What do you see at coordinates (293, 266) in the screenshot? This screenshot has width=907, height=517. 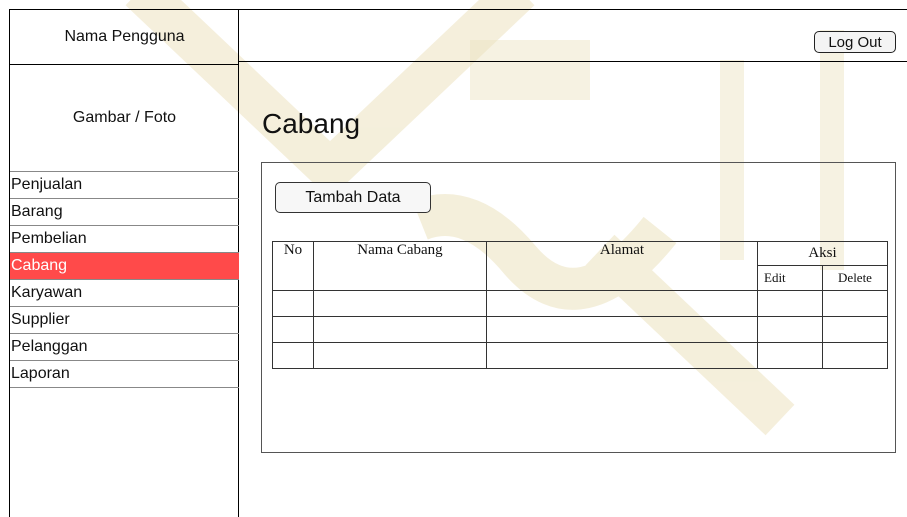 I see `column-header-no: No` at bounding box center [293, 266].